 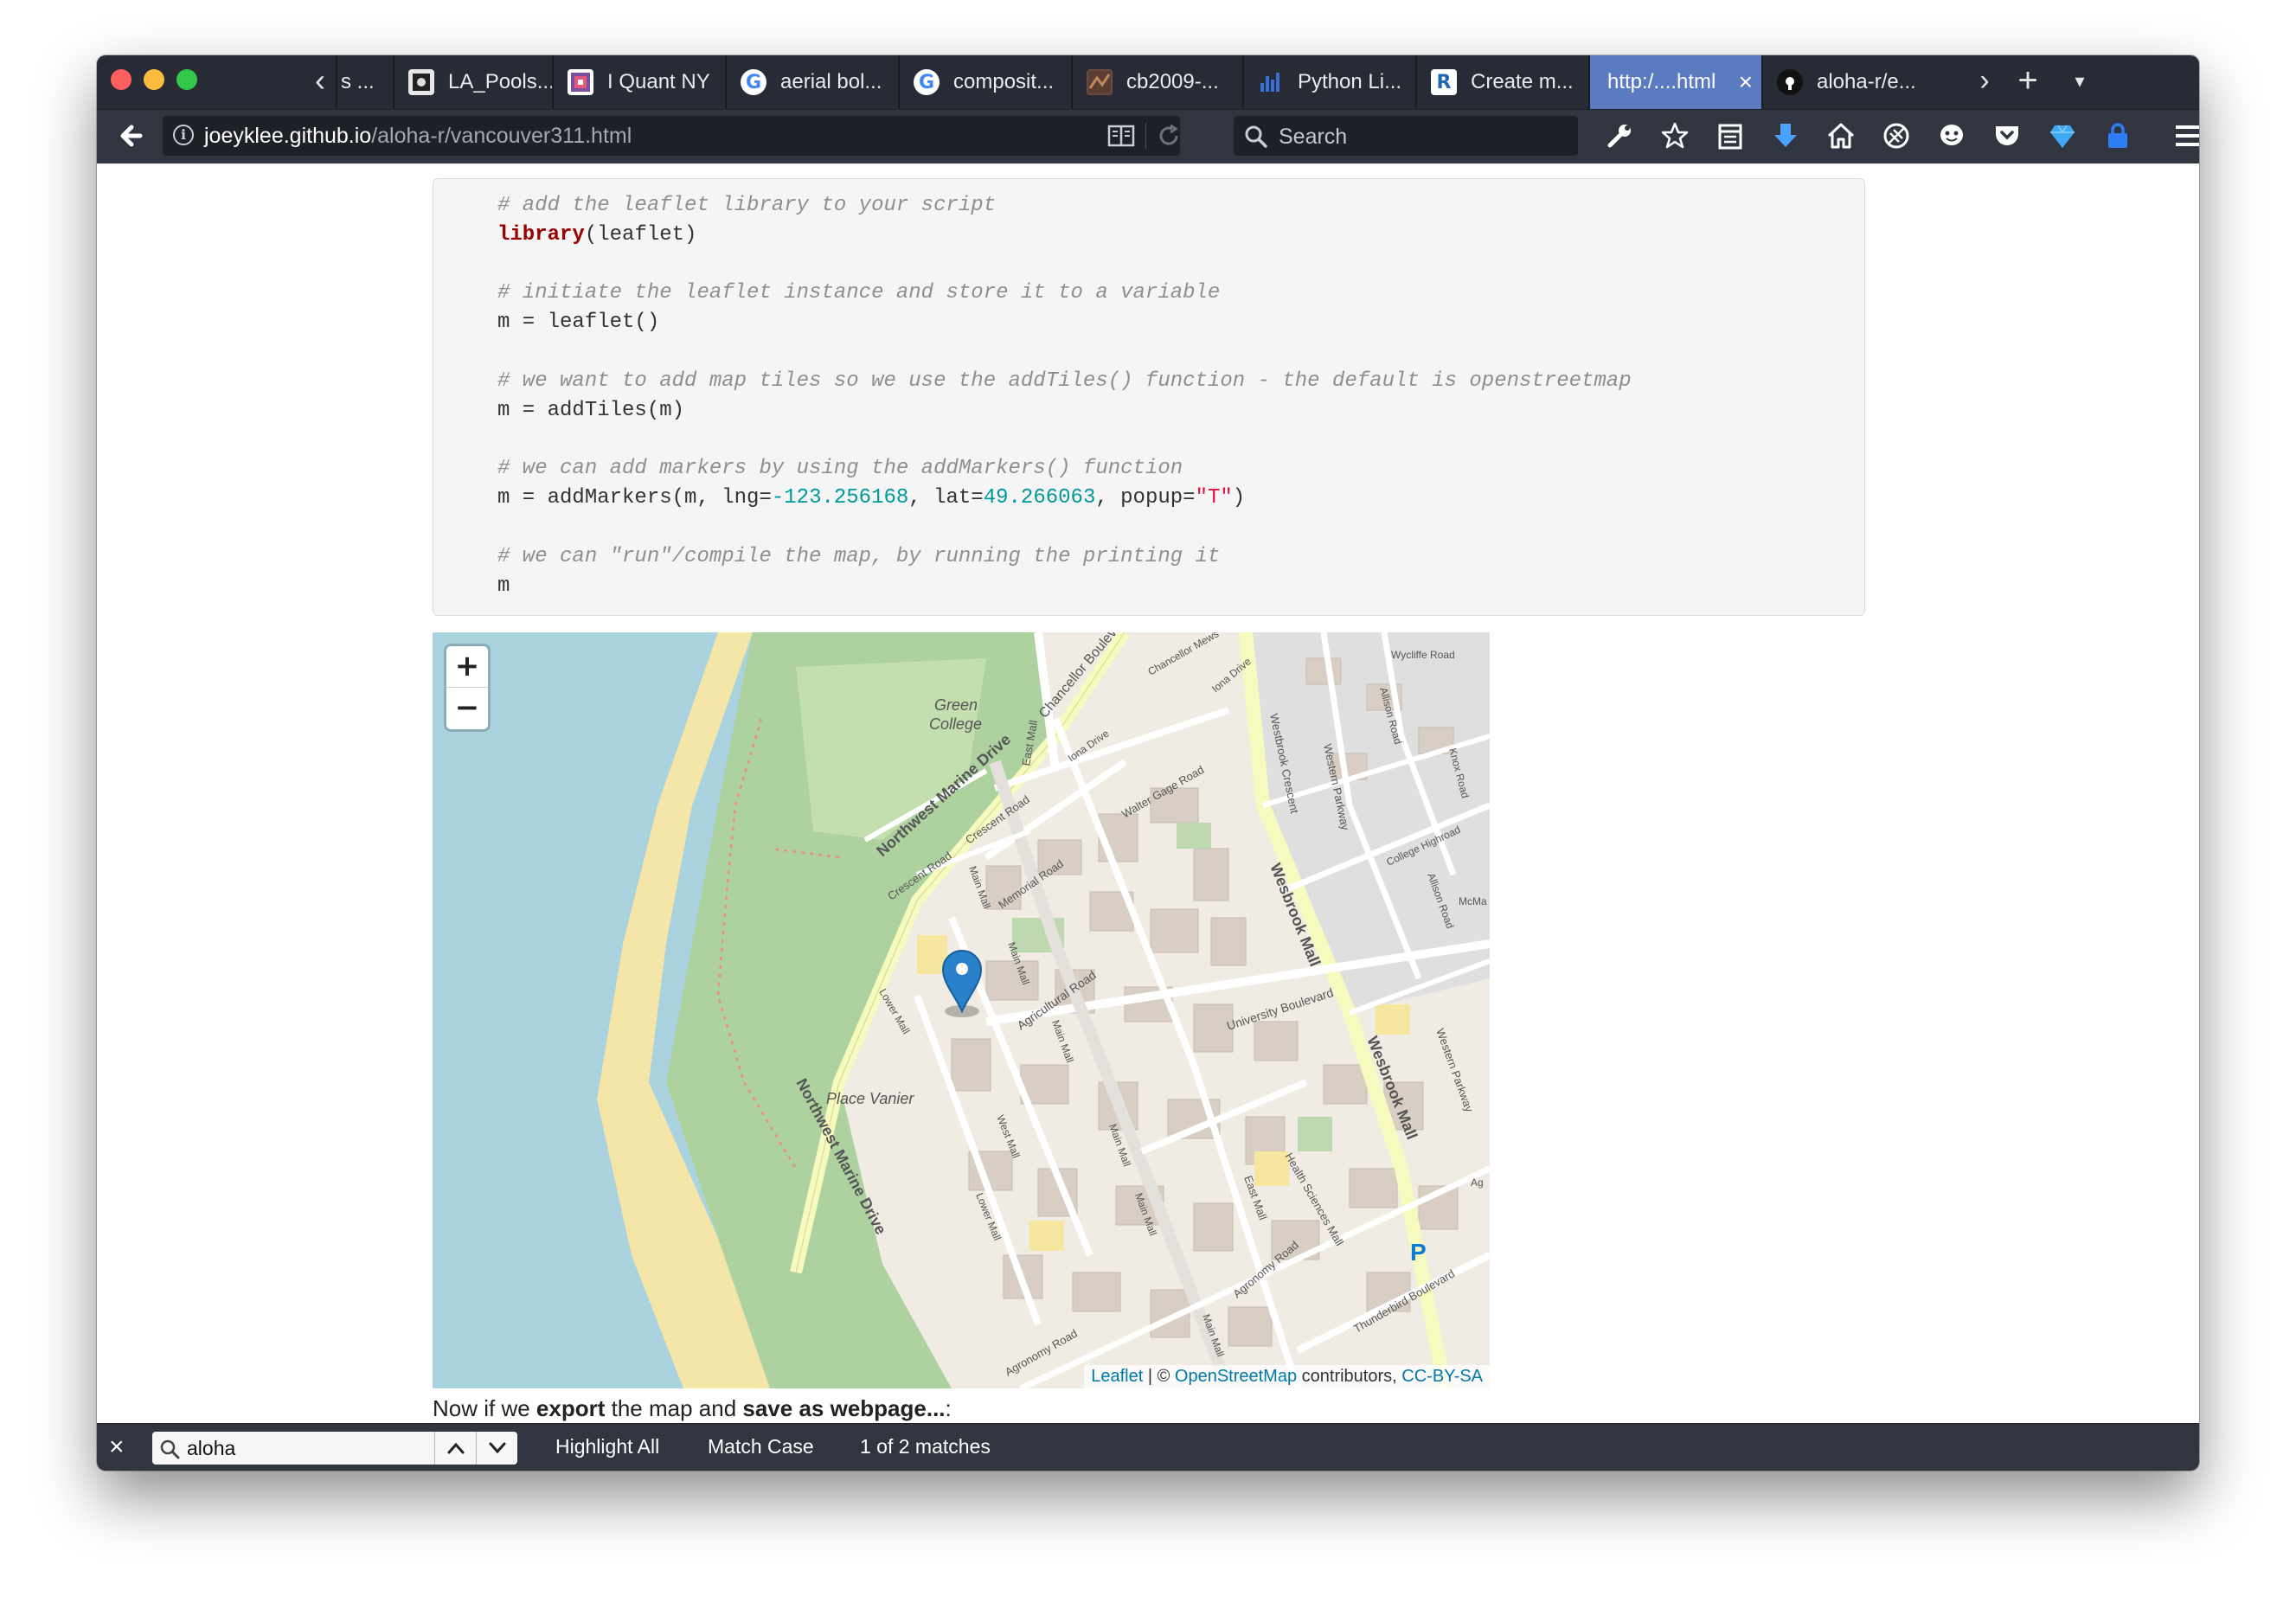 I want to click on chart-icon, so click(x=1271, y=82).